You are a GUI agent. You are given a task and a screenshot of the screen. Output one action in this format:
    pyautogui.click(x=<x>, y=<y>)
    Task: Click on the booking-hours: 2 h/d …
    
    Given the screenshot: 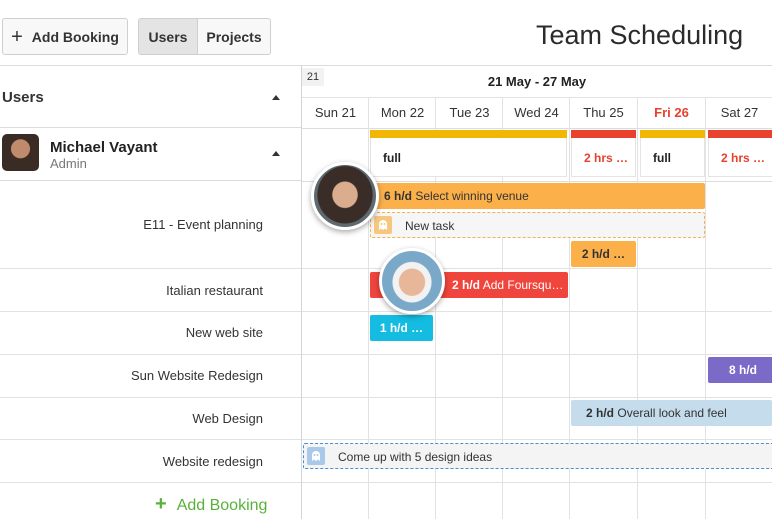 What is the action you would take?
    pyautogui.click(x=603, y=254)
    